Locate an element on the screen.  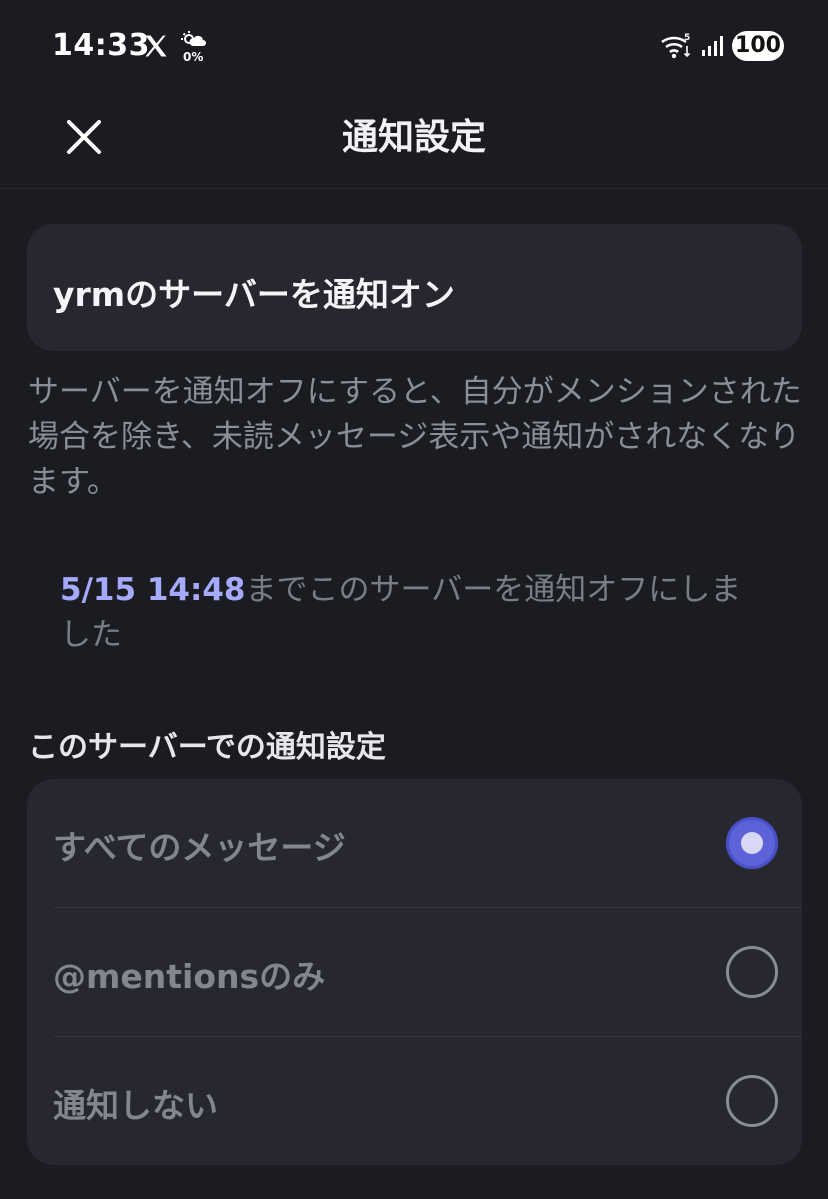
wifi-icon: 5 is located at coordinates (675, 46).